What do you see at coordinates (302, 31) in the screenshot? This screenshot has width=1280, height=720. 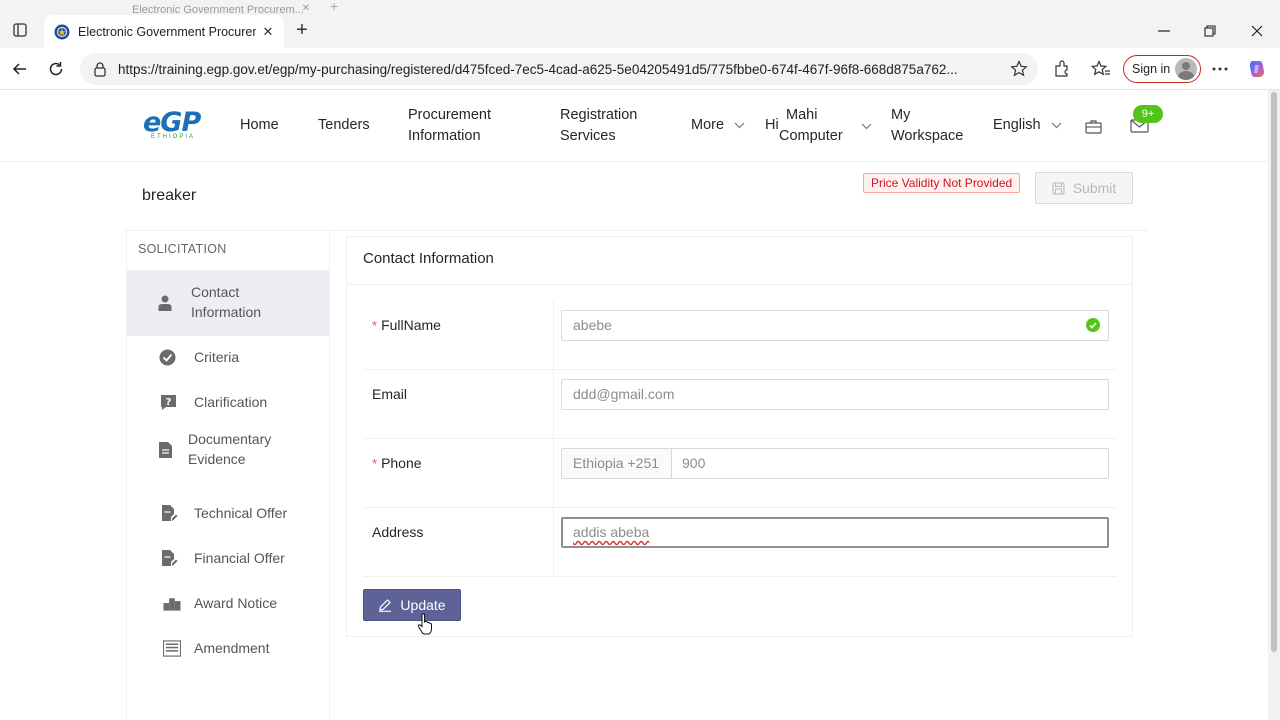 I see `new-tab-icon: +` at bounding box center [302, 31].